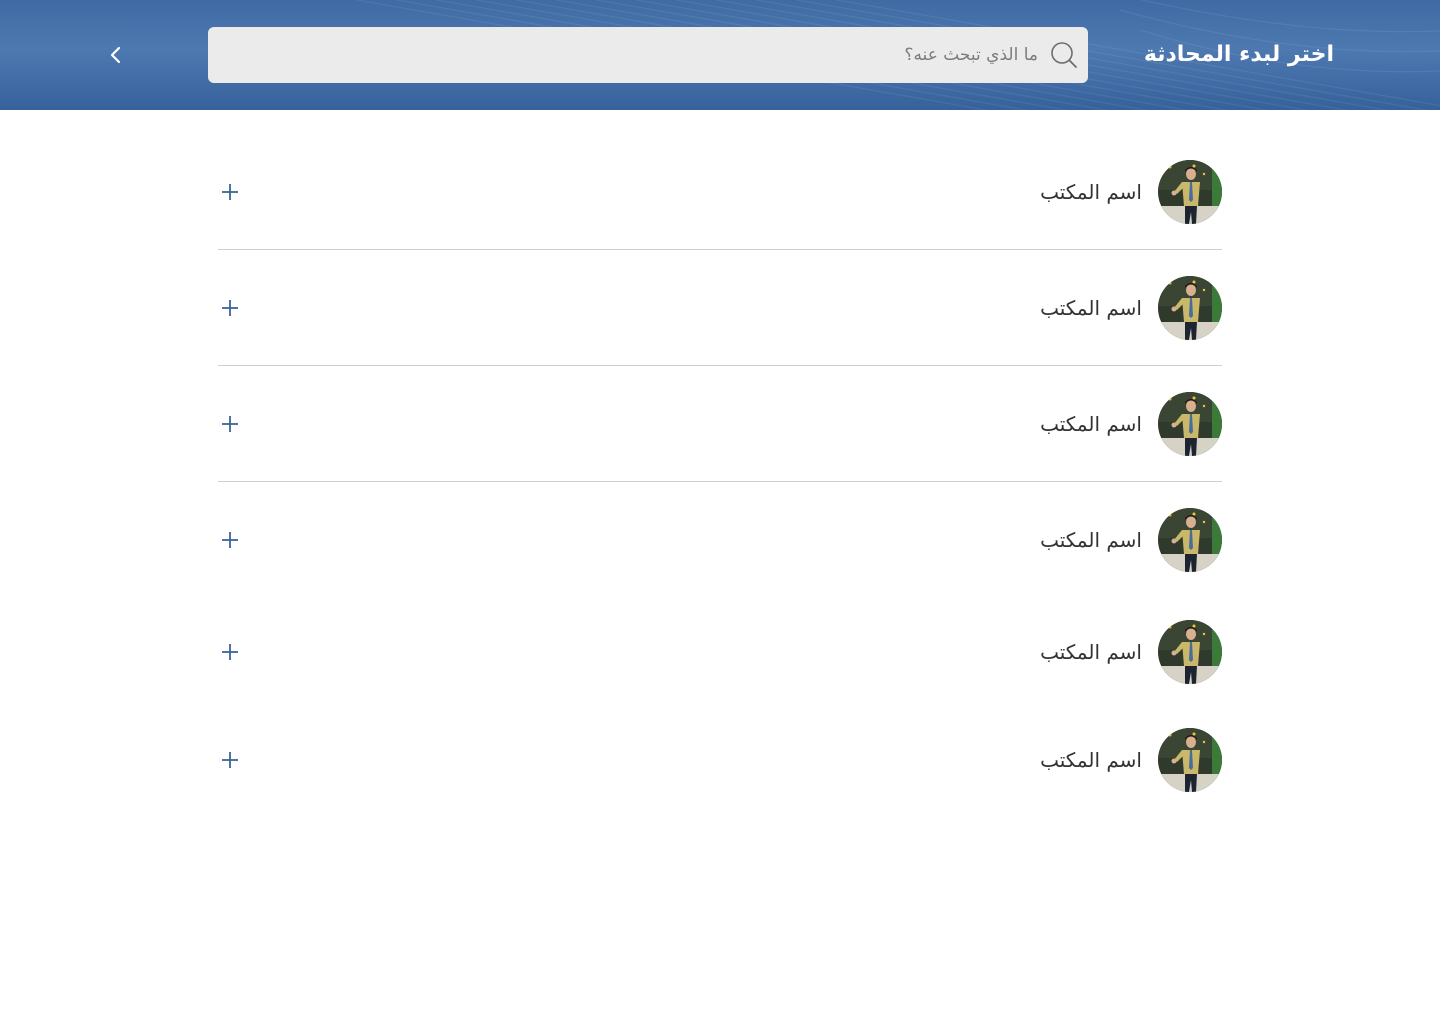 This screenshot has height=1024, width=1440. I want to click on search-input, so click(631, 55).